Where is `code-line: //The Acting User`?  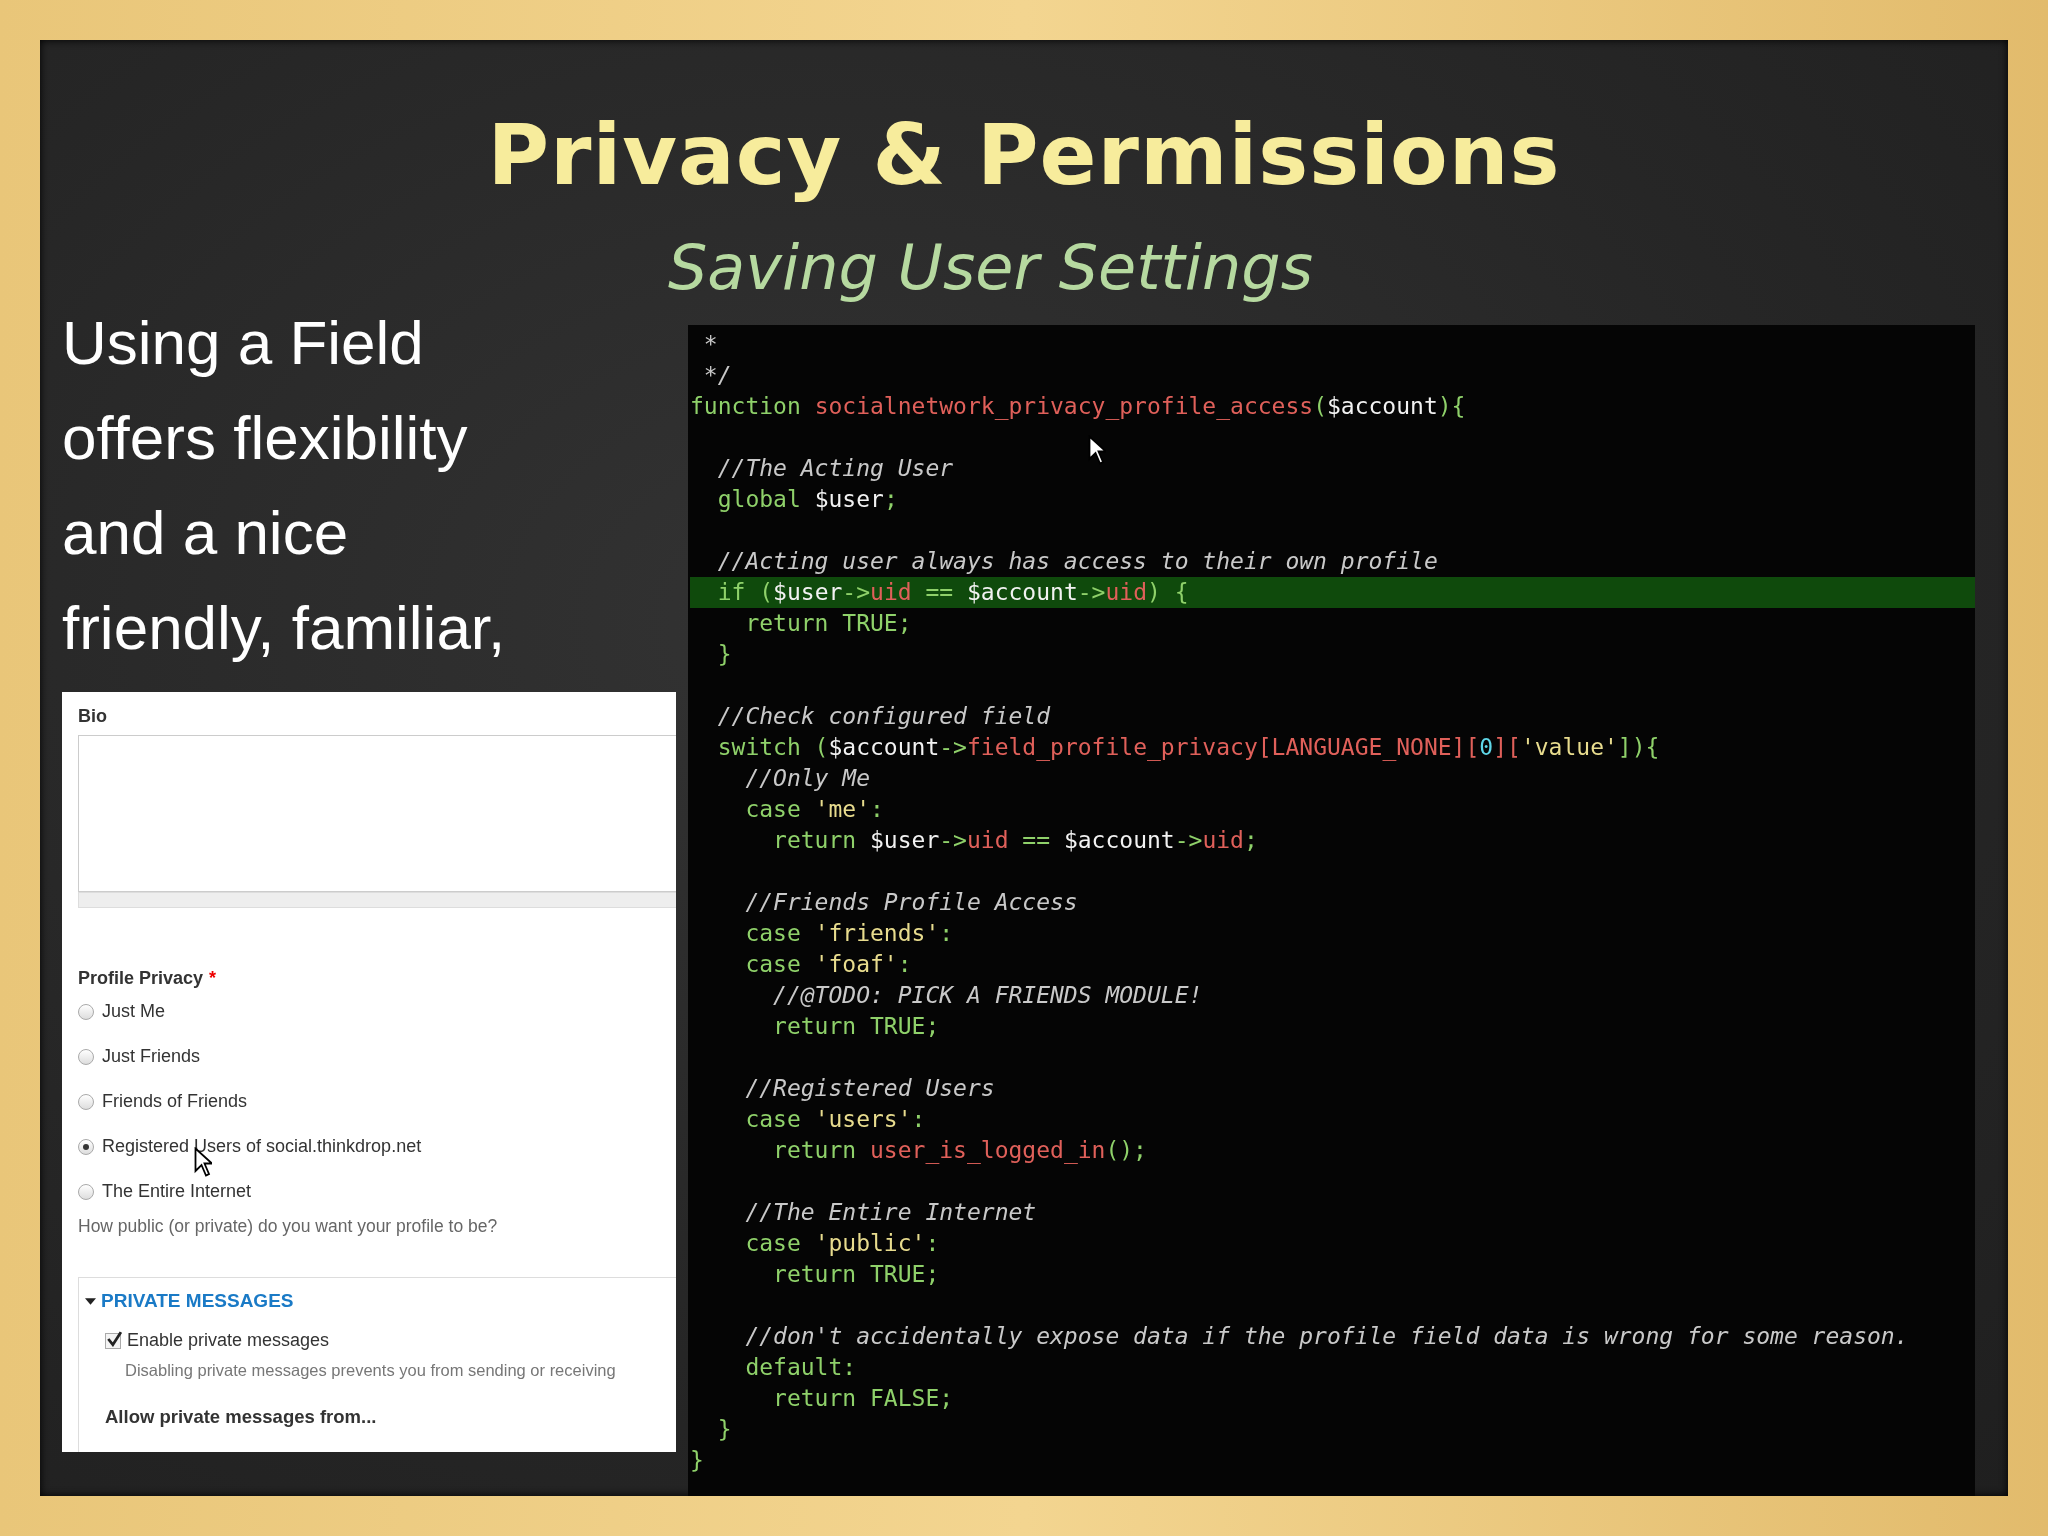
code-line: //The Acting User is located at coordinates (835, 468).